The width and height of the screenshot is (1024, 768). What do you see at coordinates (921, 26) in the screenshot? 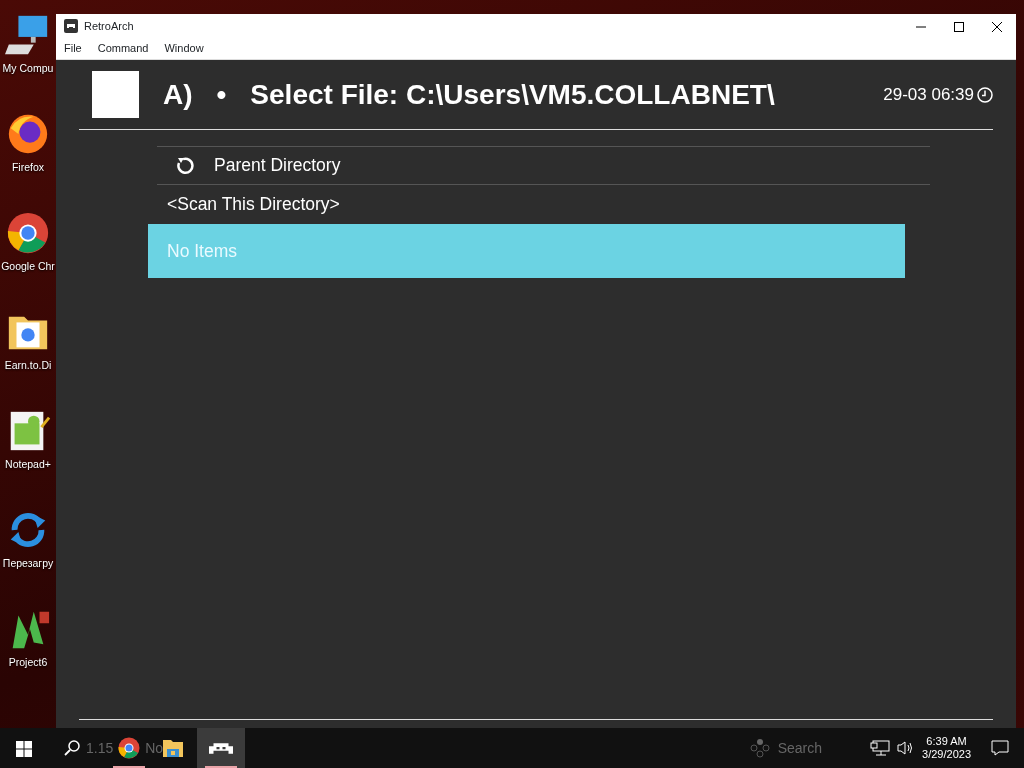
I see `minimize-icon` at bounding box center [921, 26].